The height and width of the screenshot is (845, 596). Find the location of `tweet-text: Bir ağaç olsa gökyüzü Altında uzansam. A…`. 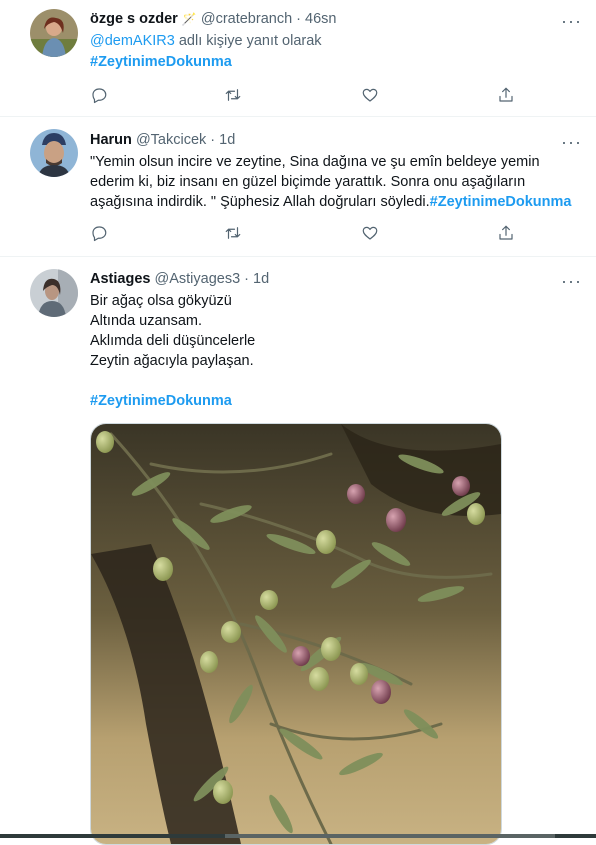

tweet-text: Bir ağaç olsa gökyüzü Altında uzansam. A… is located at coordinates (172, 351).